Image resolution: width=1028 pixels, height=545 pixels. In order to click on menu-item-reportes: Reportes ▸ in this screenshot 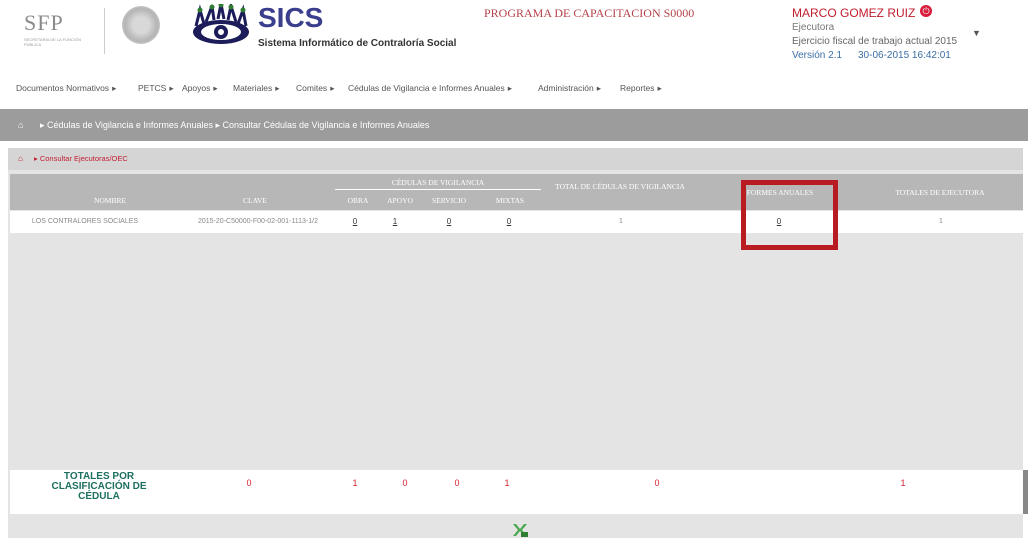, I will do `click(641, 88)`.